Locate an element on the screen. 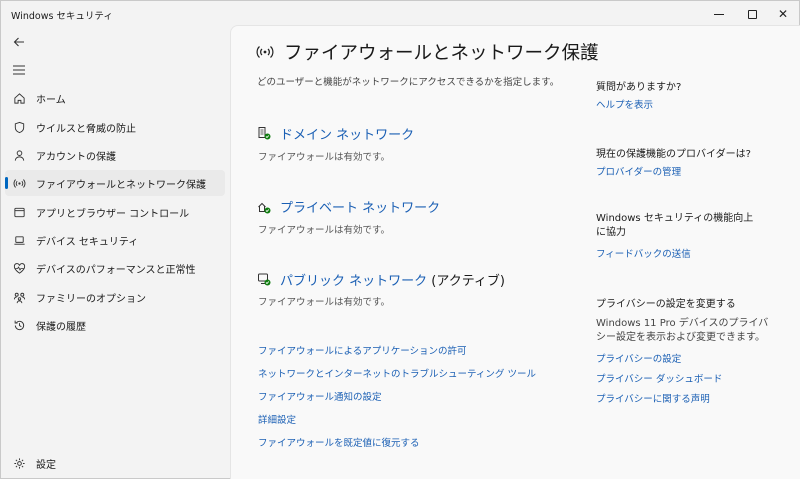  minimize-icon is located at coordinates (719, 14).